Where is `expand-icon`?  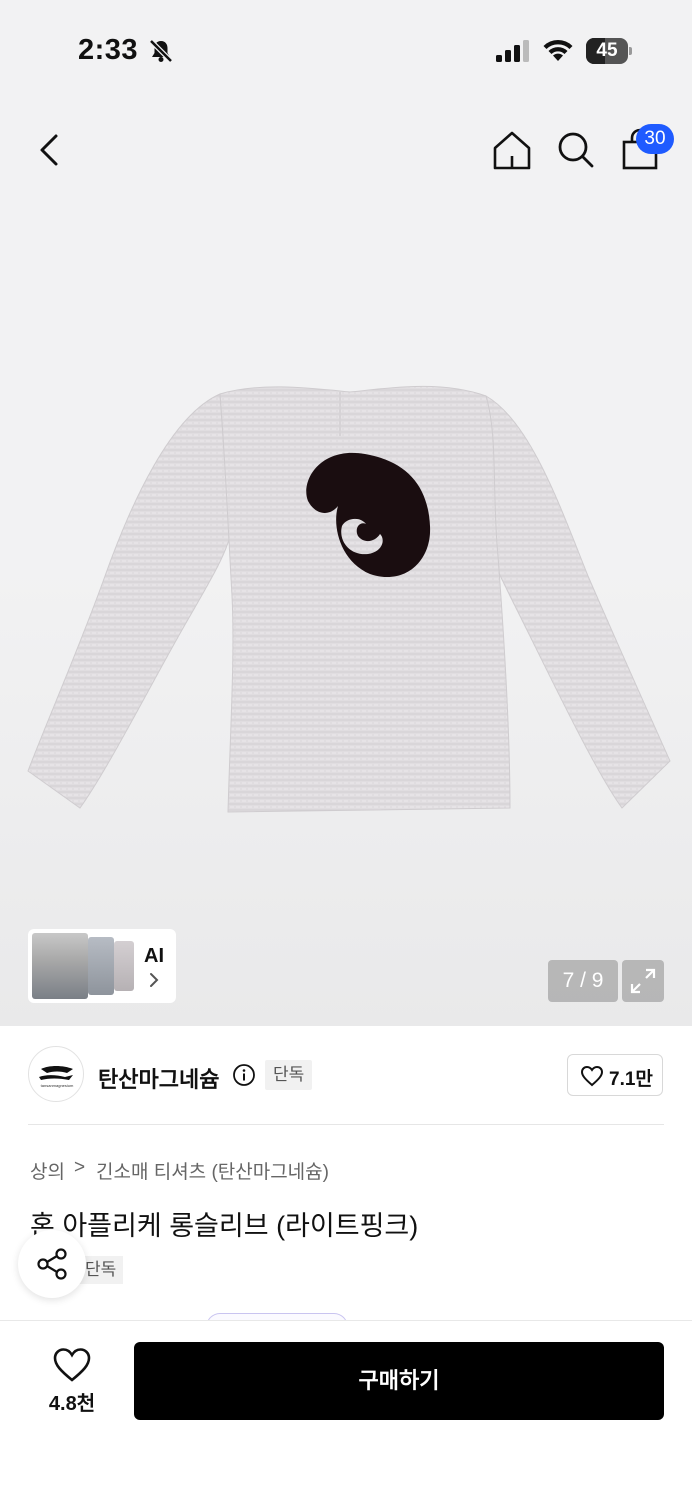
expand-icon is located at coordinates (643, 981).